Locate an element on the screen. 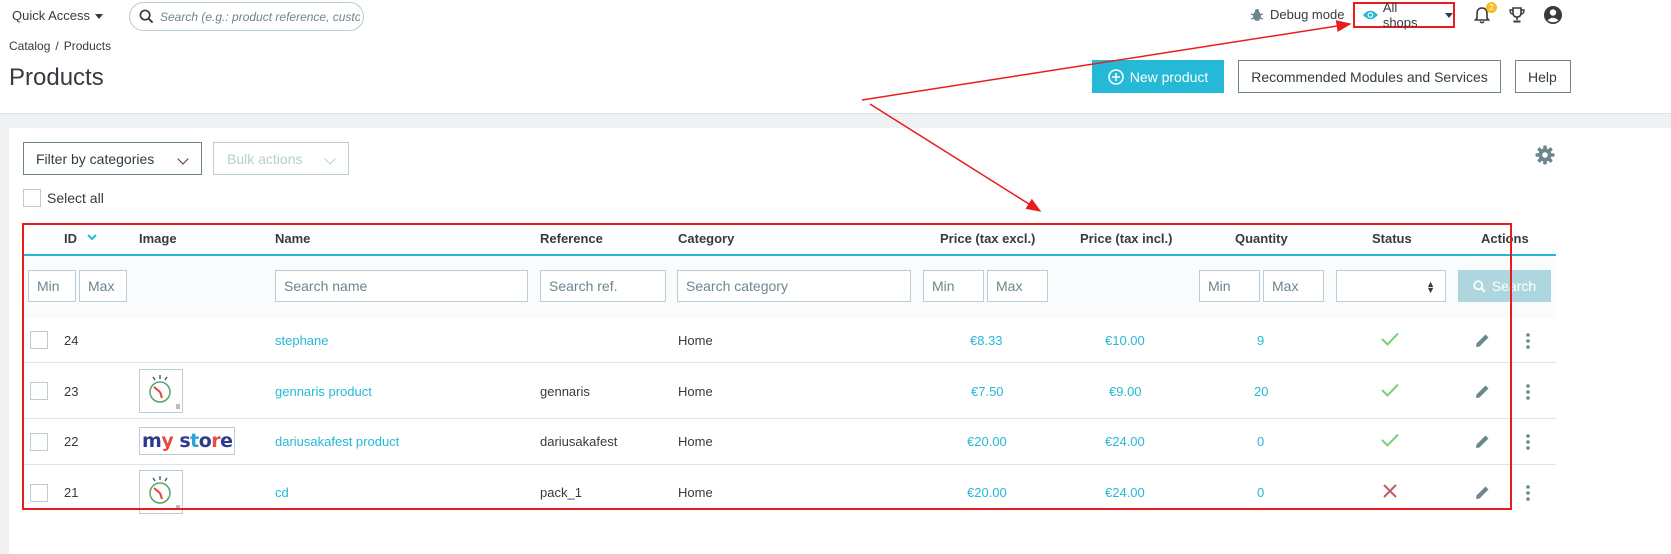 The width and height of the screenshot is (1671, 554). row-name-link: dariusakafest product is located at coordinates (337, 441).